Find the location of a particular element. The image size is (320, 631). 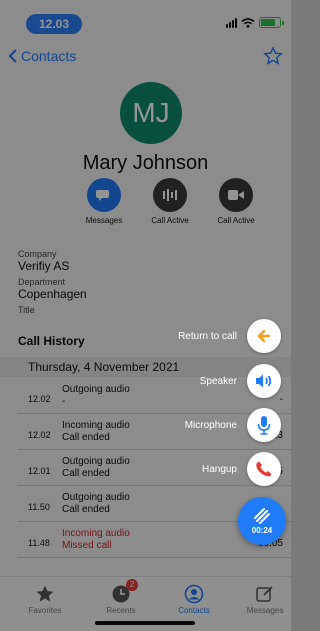

return-to-call-item: Return to call is located at coordinates (229, 336).